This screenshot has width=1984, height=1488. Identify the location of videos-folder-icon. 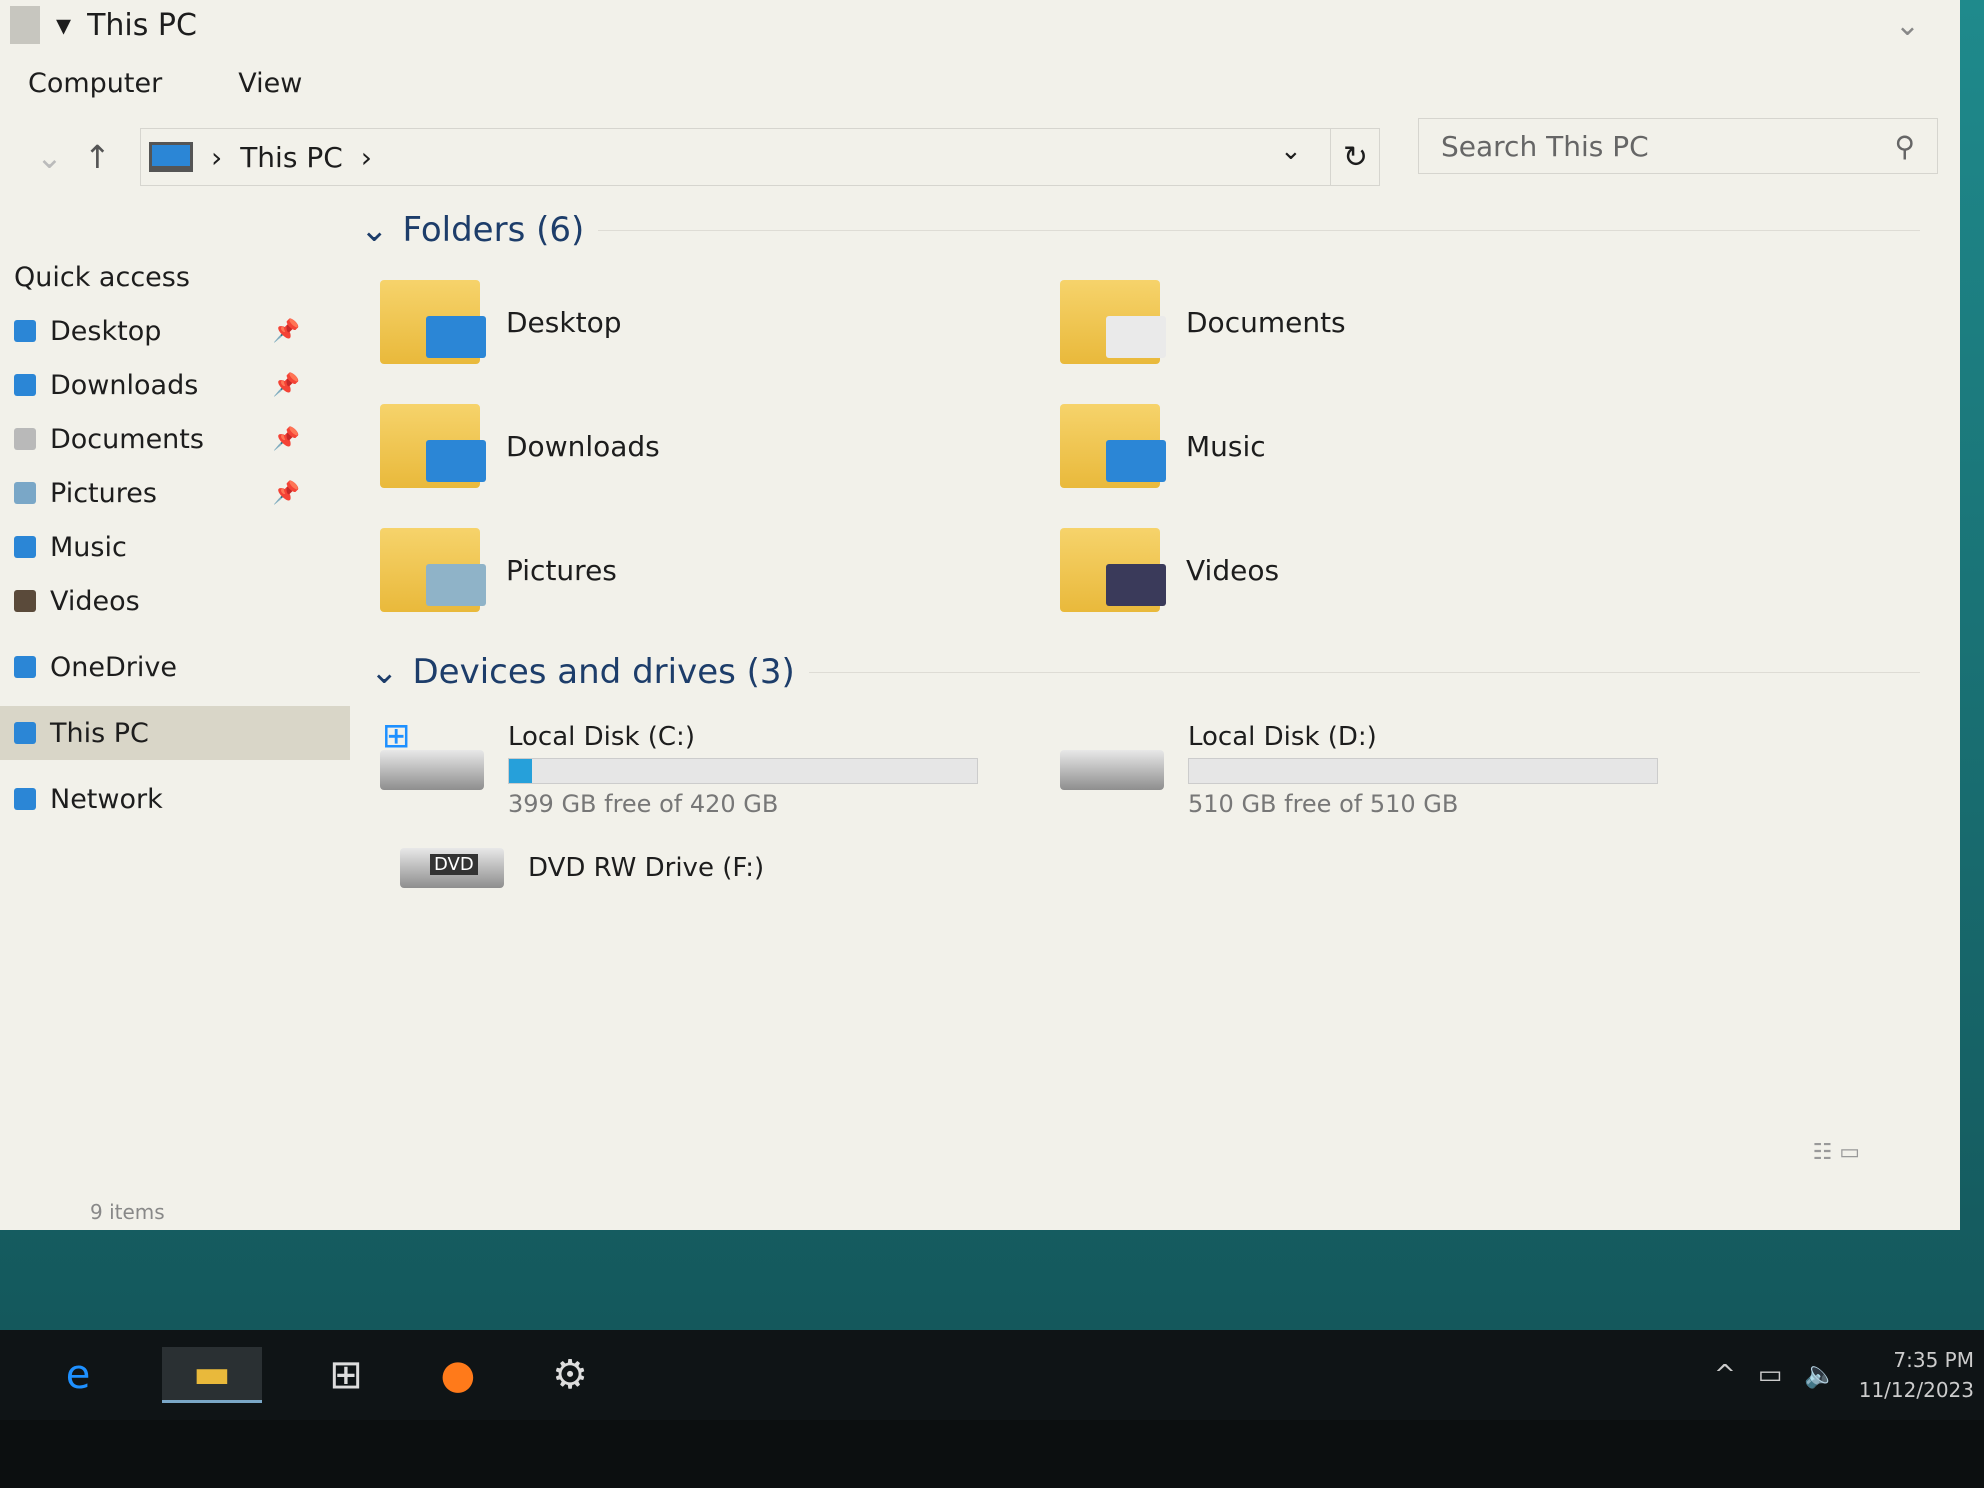
(1113, 570).